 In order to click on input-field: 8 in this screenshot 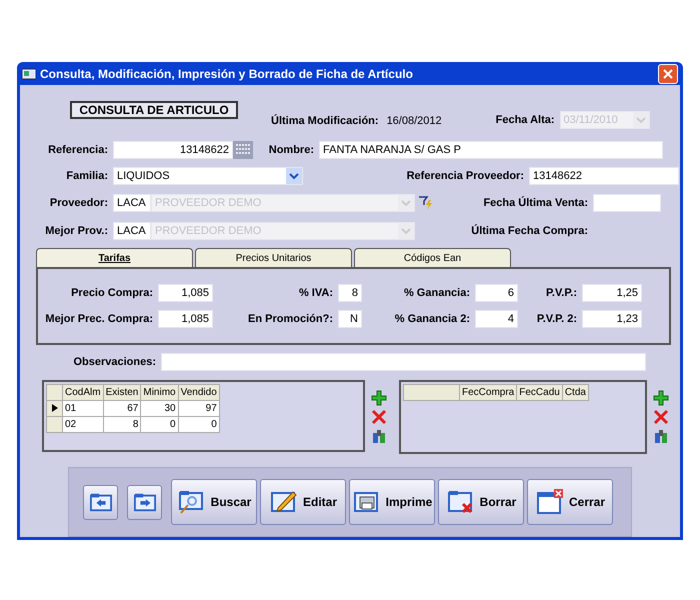, I will do `click(350, 293)`.